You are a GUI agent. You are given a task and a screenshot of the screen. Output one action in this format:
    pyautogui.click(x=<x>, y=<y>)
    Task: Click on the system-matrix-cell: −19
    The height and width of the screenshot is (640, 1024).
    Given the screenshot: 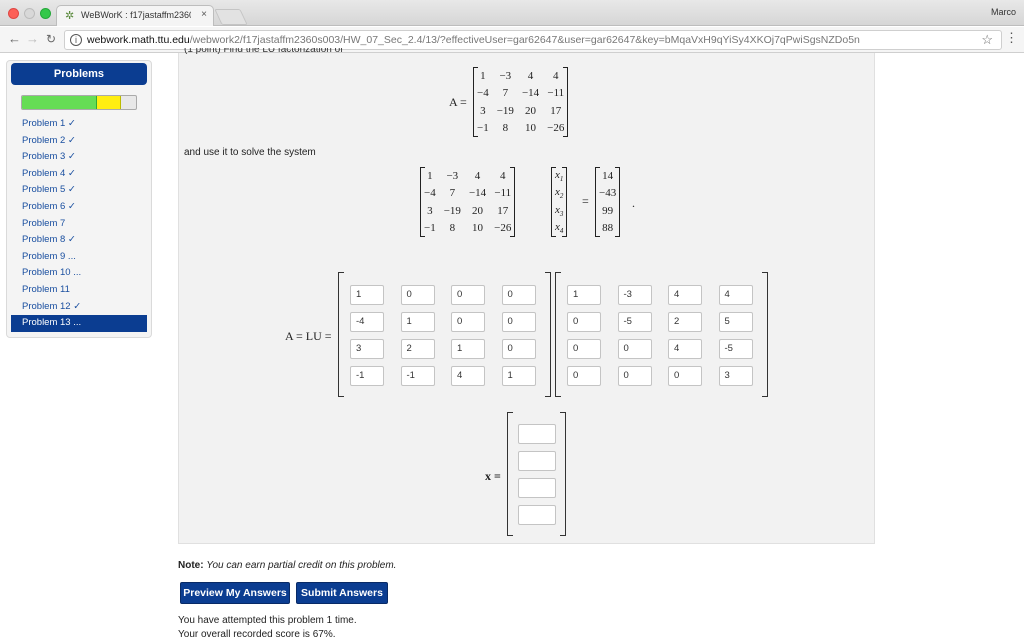 What is the action you would take?
    pyautogui.click(x=452, y=210)
    